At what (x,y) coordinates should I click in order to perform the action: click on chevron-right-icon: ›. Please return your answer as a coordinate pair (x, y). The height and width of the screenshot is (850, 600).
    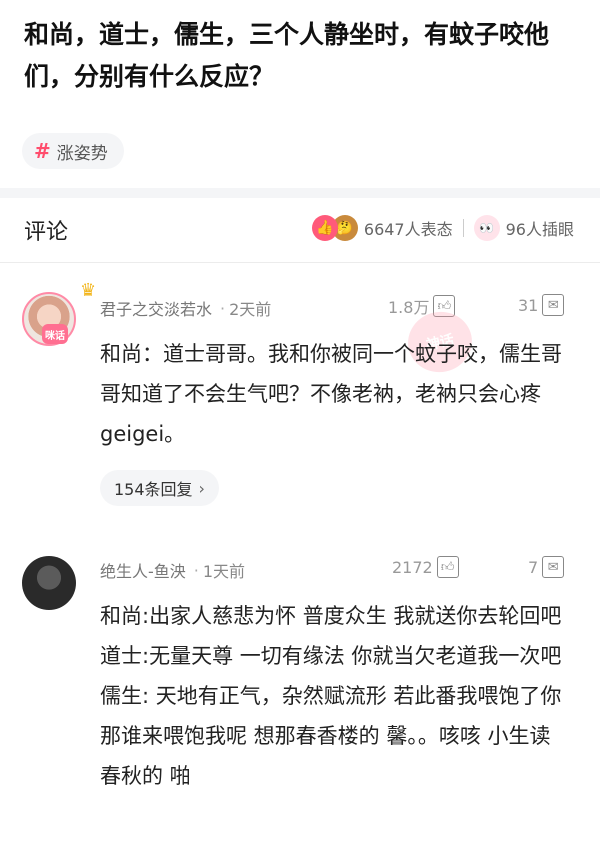
    Looking at the image, I should click on (201, 488).